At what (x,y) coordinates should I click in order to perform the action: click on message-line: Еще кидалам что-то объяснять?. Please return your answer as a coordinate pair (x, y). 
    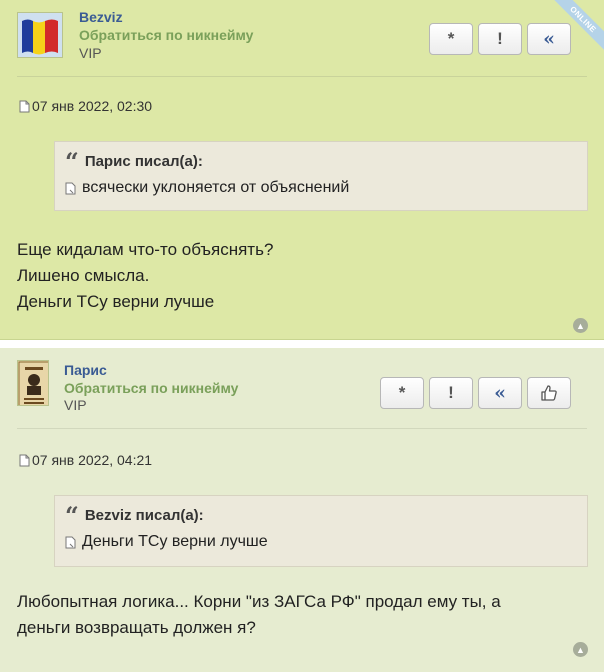
    Looking at the image, I should click on (145, 249).